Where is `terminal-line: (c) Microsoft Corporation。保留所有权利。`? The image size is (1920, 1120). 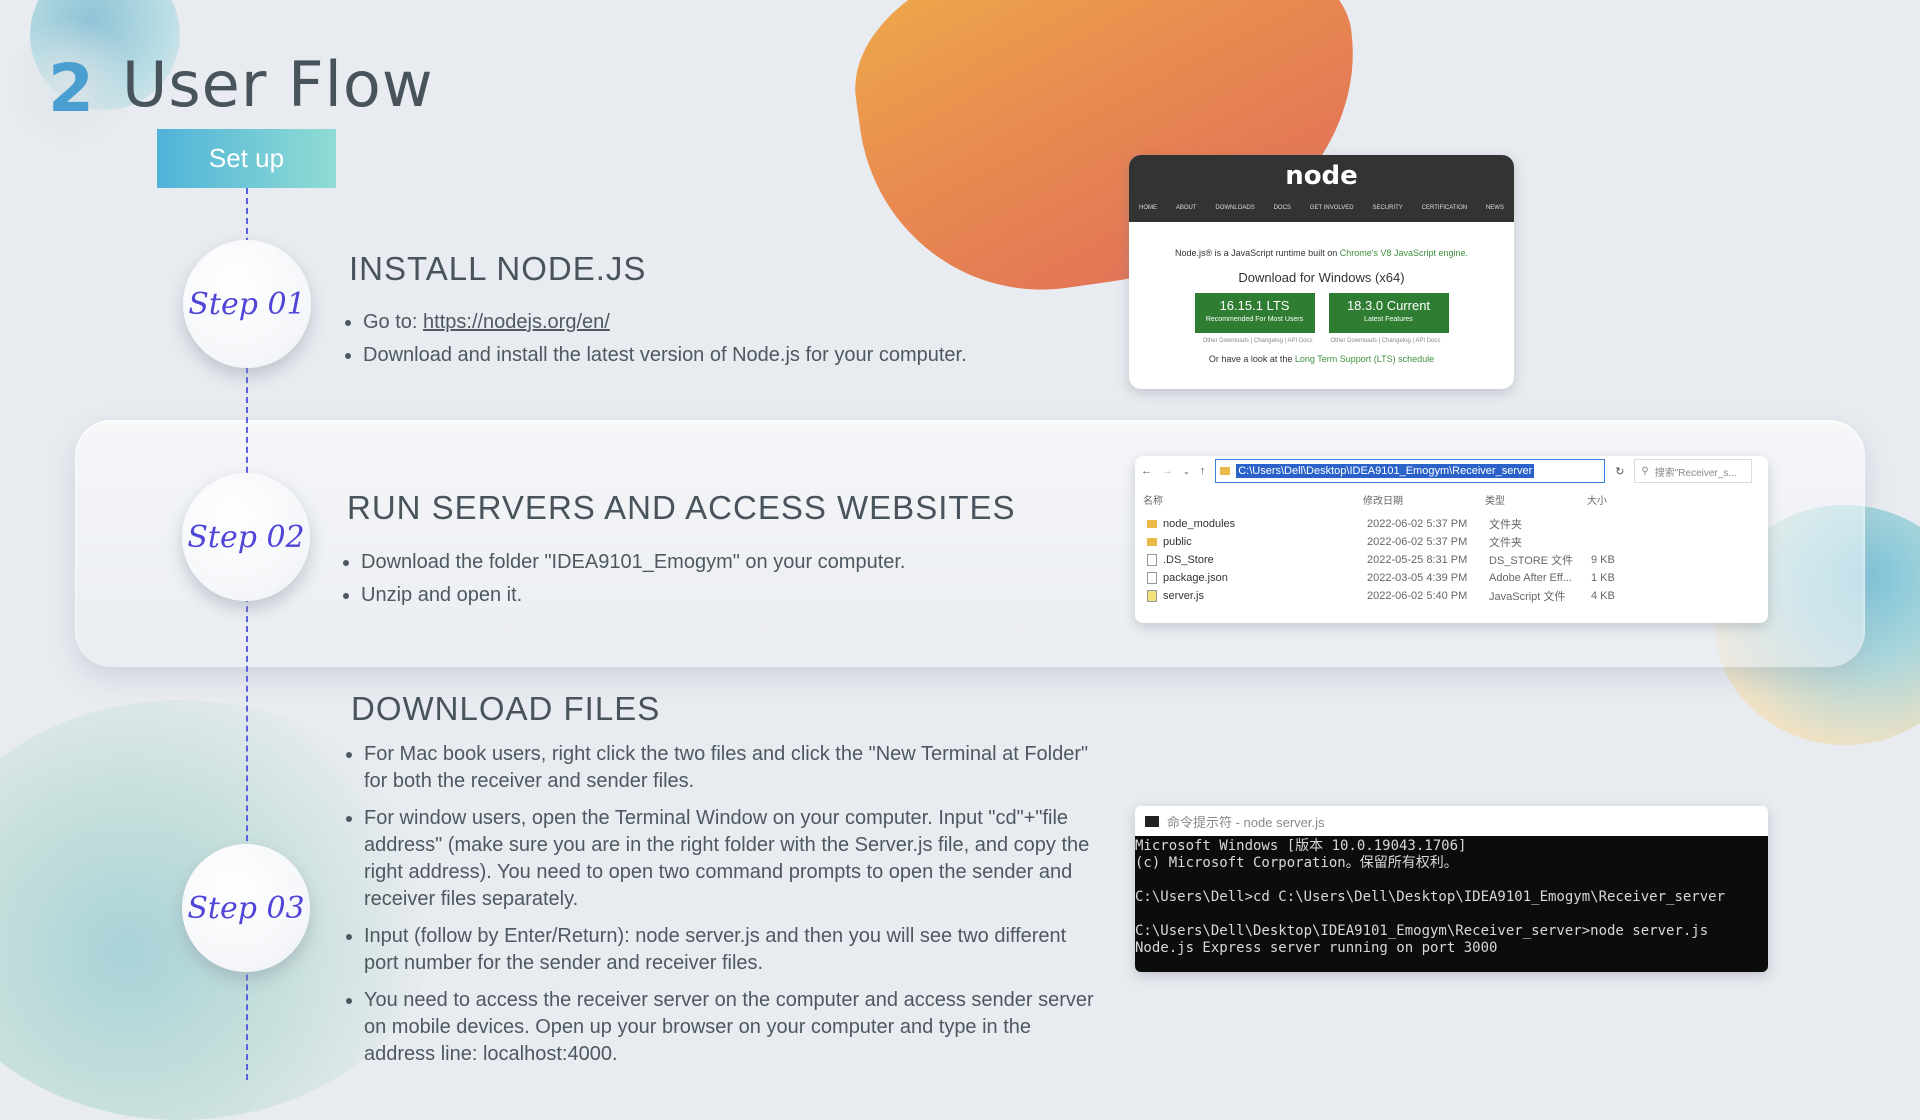
terminal-line: (c) Microsoft Corporation。保留所有权利。 is located at coordinates (1296, 863).